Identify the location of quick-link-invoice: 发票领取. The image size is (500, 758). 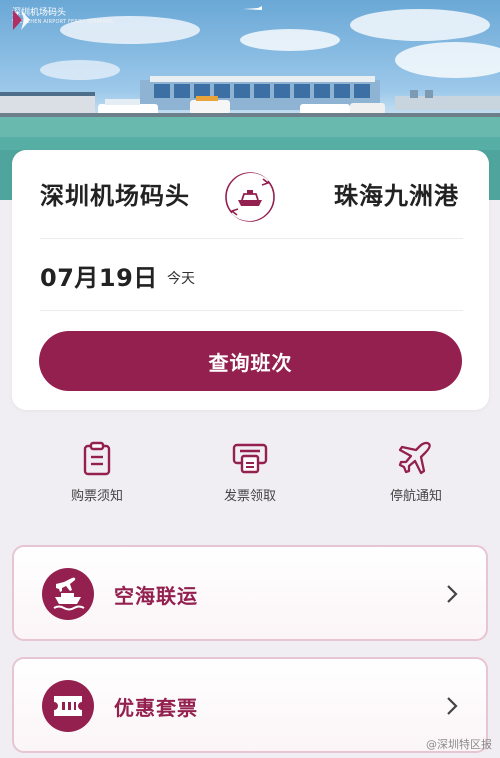
(250, 475).